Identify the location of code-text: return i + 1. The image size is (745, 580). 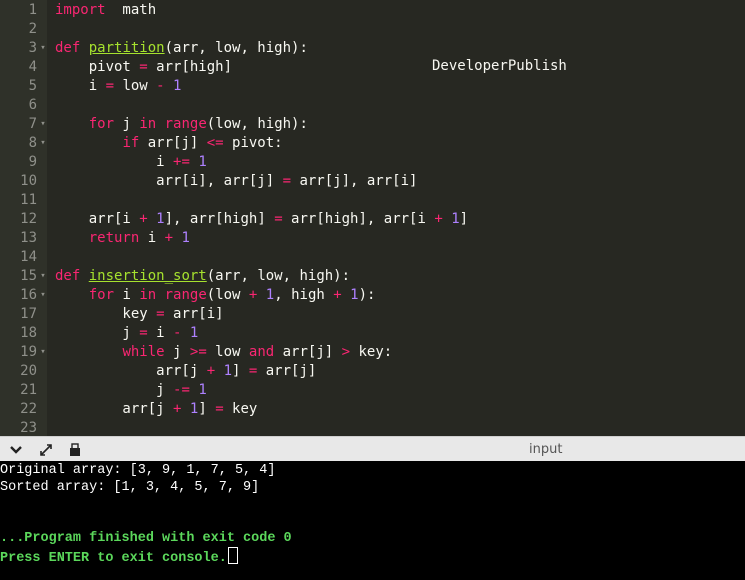
(139, 238).